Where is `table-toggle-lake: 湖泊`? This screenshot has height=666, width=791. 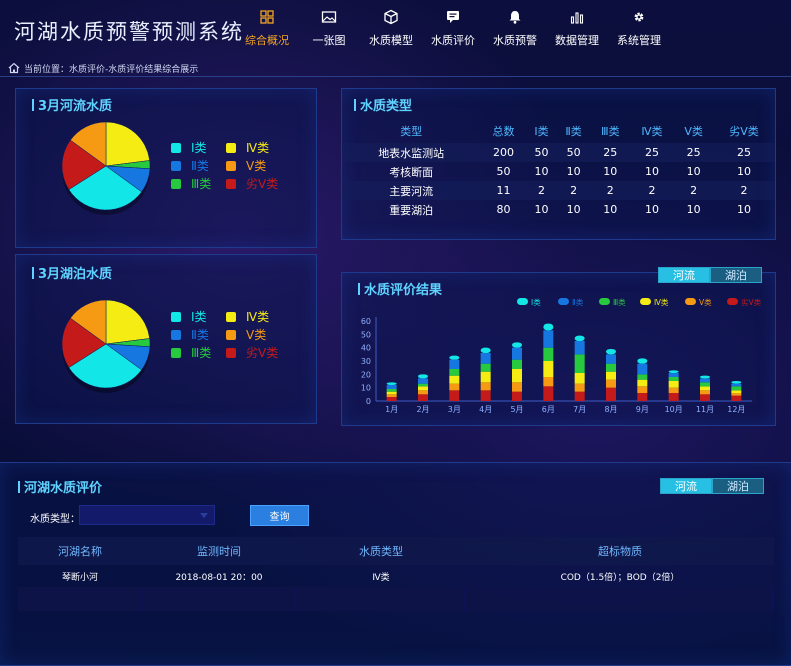 table-toggle-lake: 湖泊 is located at coordinates (738, 486).